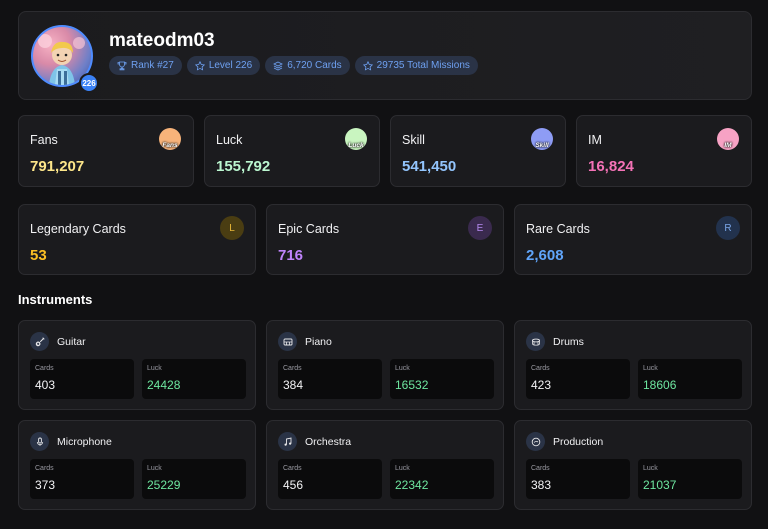  I want to click on layers-icon, so click(278, 65).